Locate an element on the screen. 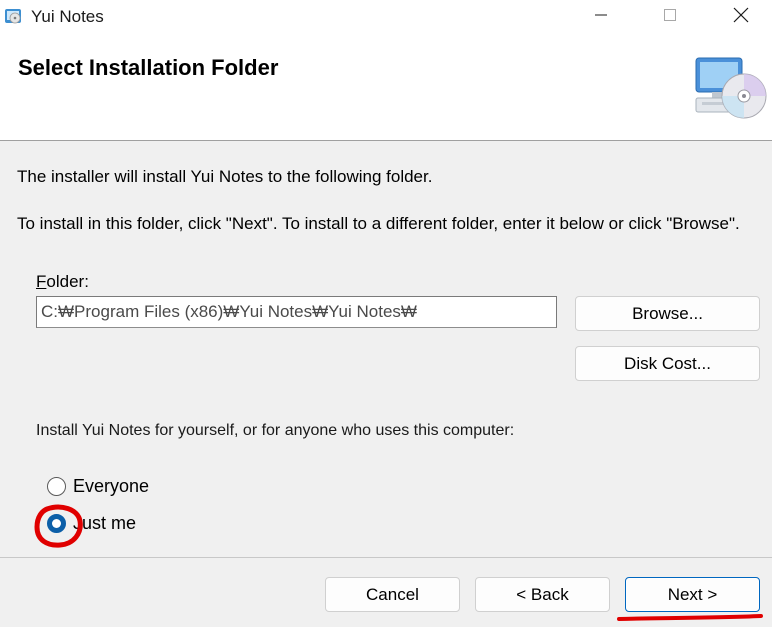 The height and width of the screenshot is (627, 772). folder-label: Folder: is located at coordinates (62, 281).